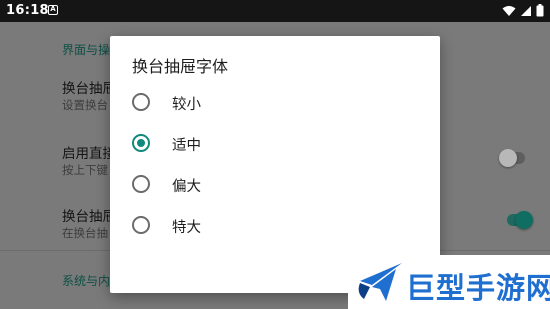 The width and height of the screenshot is (550, 309). What do you see at coordinates (526, 10) in the screenshot?
I see `signal-icon` at bounding box center [526, 10].